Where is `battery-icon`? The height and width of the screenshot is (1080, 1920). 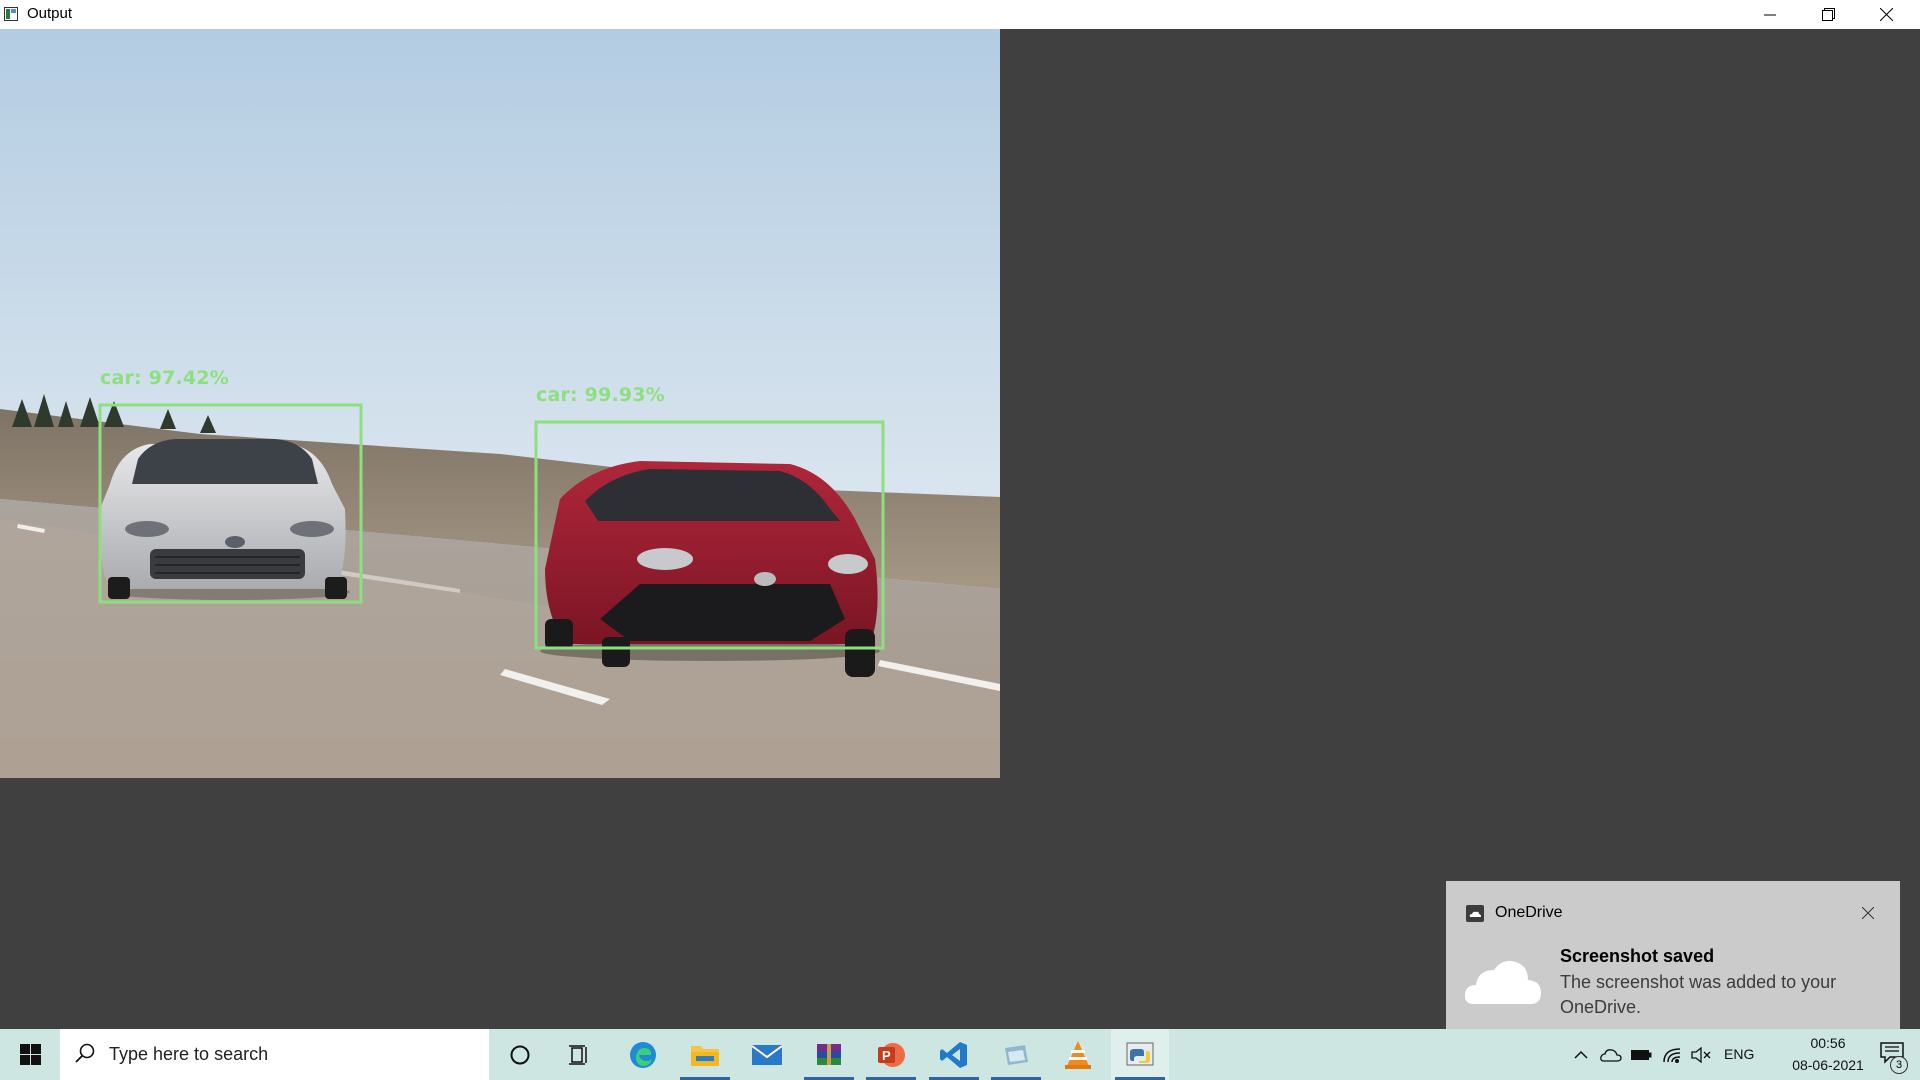
battery-icon is located at coordinates (1641, 1054).